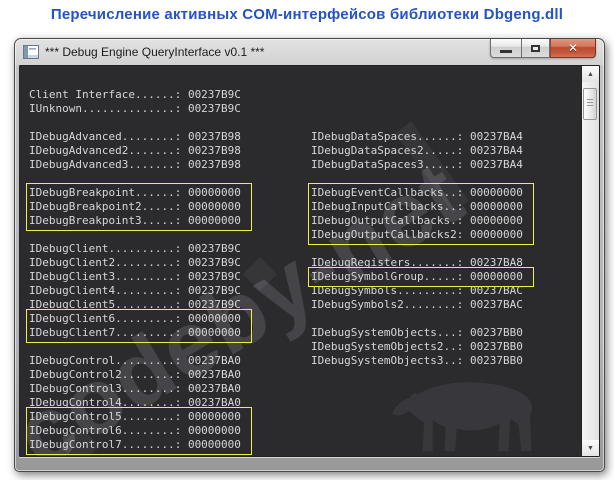 This screenshot has height=480, width=614. I want to click on arrow-up-icon: ▲, so click(590, 74).